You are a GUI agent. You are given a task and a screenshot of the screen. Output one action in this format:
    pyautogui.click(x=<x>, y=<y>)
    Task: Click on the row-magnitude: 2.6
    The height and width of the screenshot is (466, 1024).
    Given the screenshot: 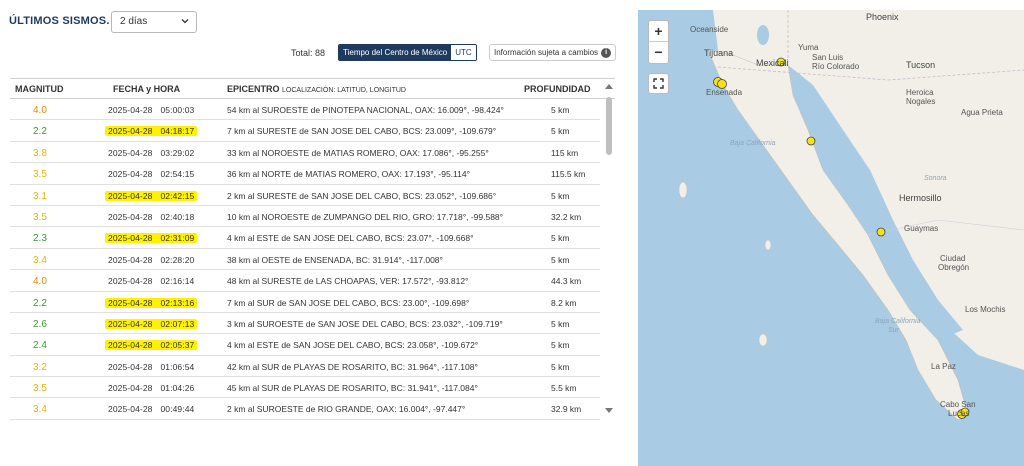 What is the action you would take?
    pyautogui.click(x=40, y=324)
    